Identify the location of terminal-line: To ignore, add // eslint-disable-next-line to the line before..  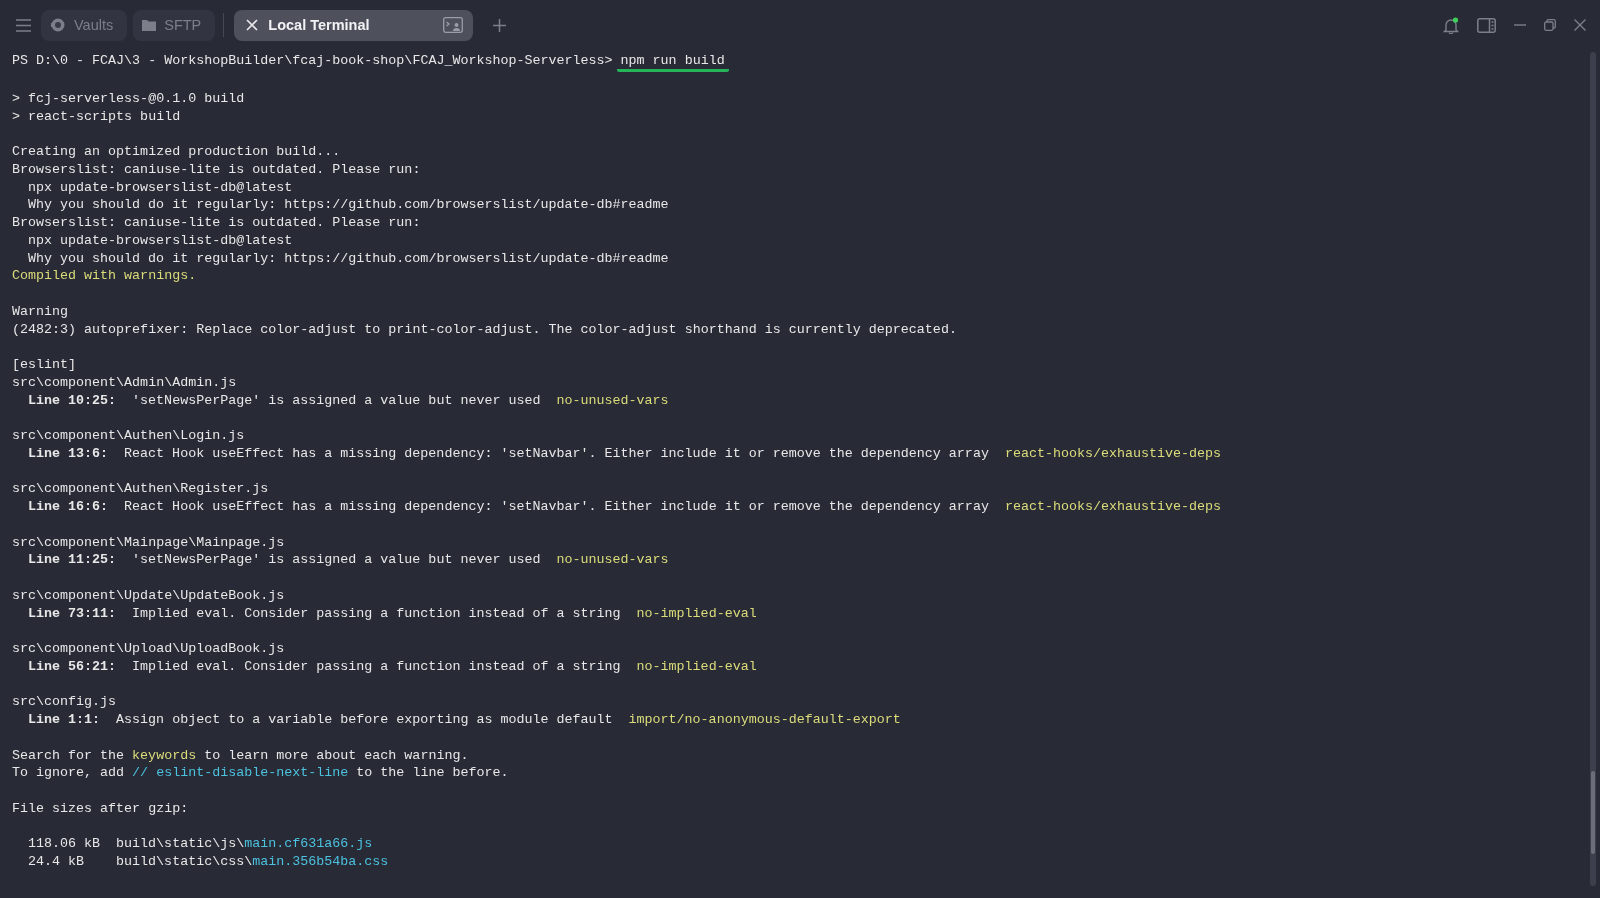
(260, 773).